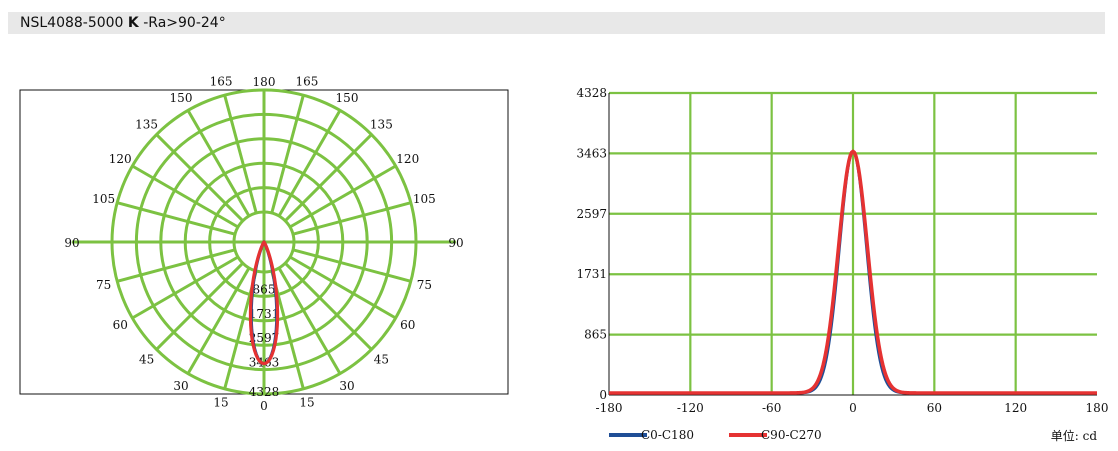  Describe the element at coordinates (591, 153) in the screenshot. I see `line-y-tick-label: 3463` at that location.